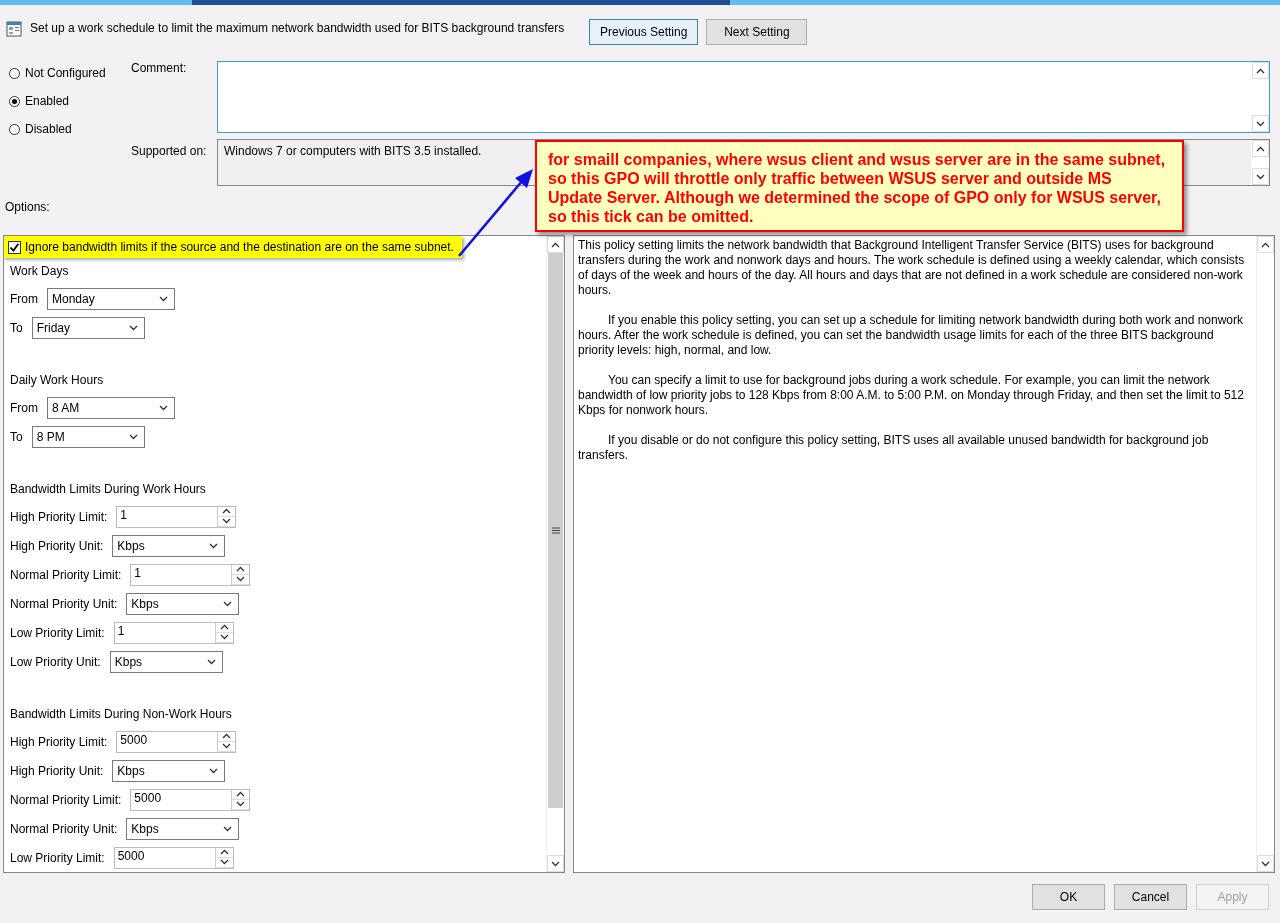 Image resolution: width=1280 pixels, height=923 pixels. I want to click on radio-option: Enabled, so click(70, 101).